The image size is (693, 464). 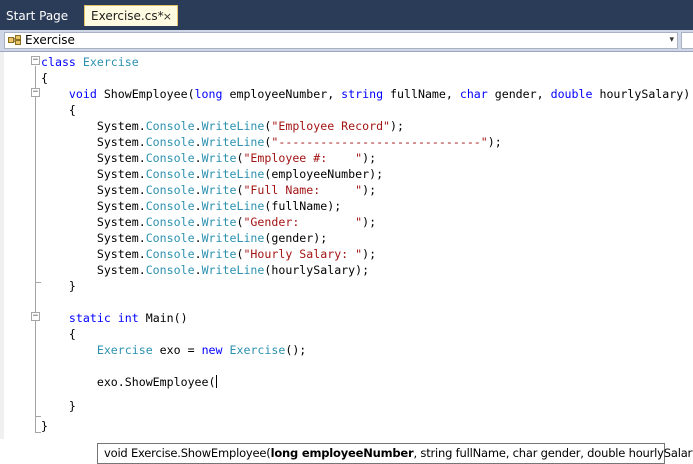 What do you see at coordinates (671, 40) in the screenshot?
I see `chevron-down-icon: ▾` at bounding box center [671, 40].